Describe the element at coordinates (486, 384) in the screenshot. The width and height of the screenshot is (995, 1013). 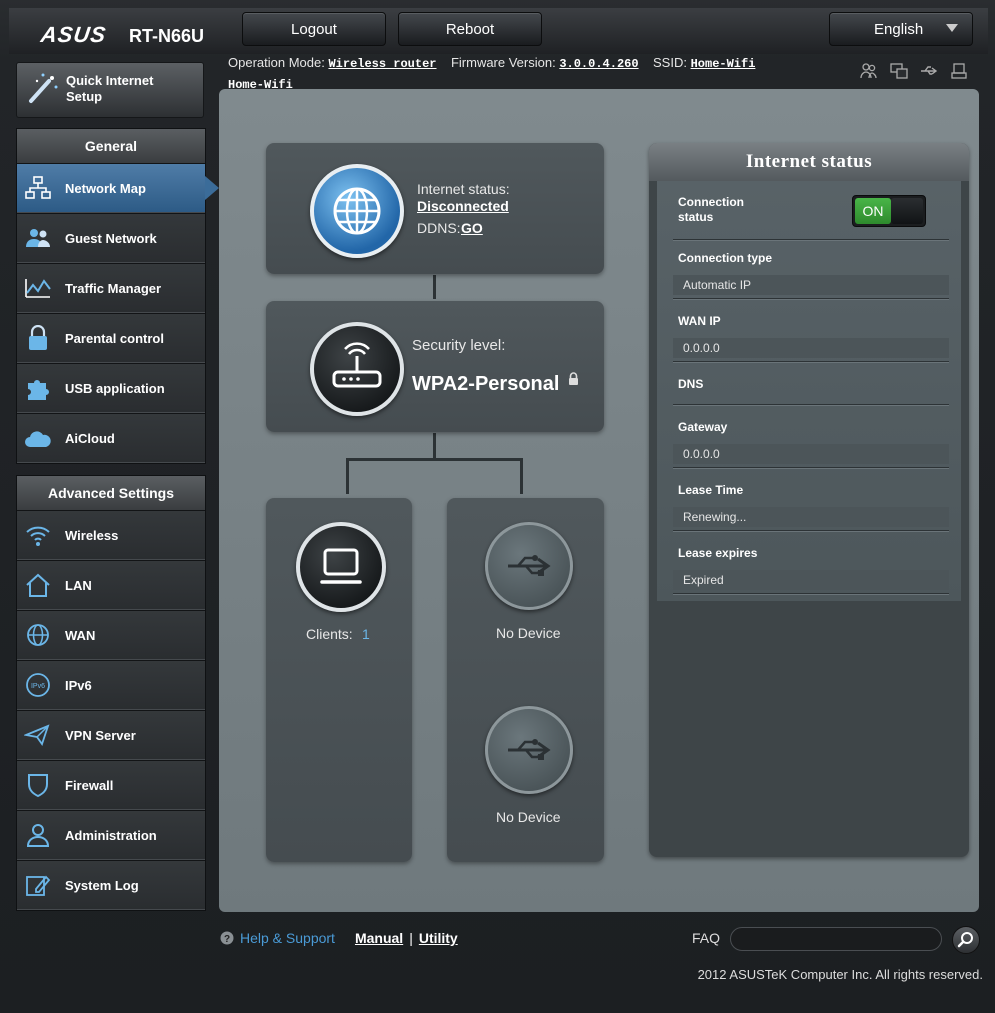
I see `security-level-value: WPA2-Personal` at that location.